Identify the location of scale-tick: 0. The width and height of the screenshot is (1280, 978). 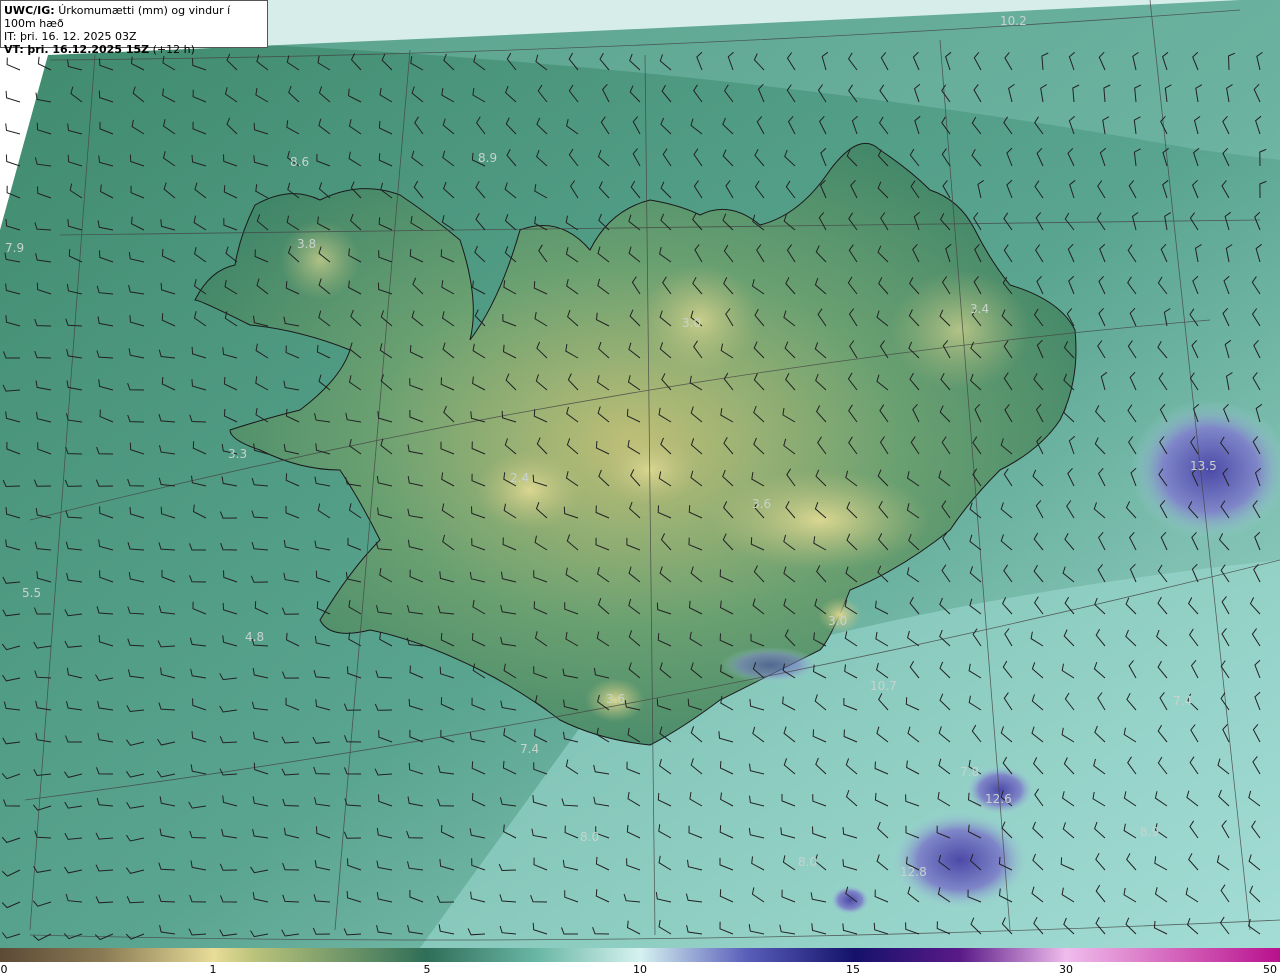
(4, 969).